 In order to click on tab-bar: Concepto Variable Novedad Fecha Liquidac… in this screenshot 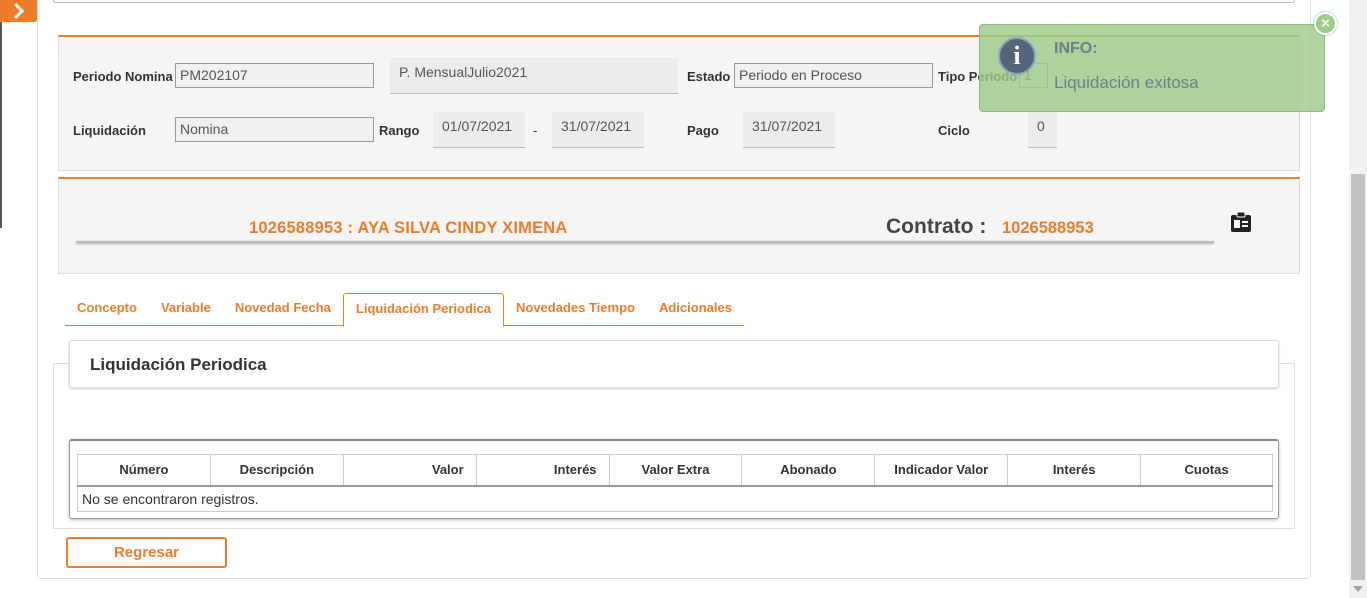, I will do `click(404, 310)`.